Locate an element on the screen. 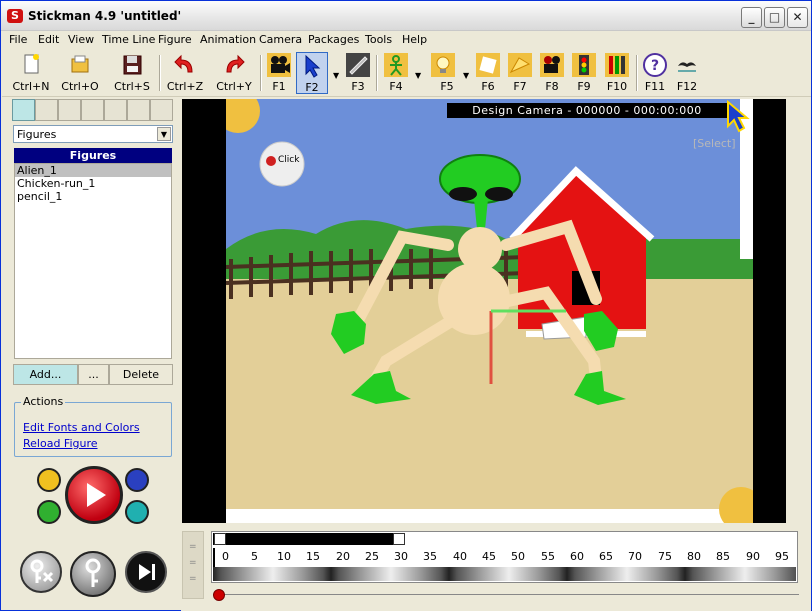 Image resolution: width=812 pixels, height=611 pixels. new-button: Ctrl+N is located at coordinates (31, 73).